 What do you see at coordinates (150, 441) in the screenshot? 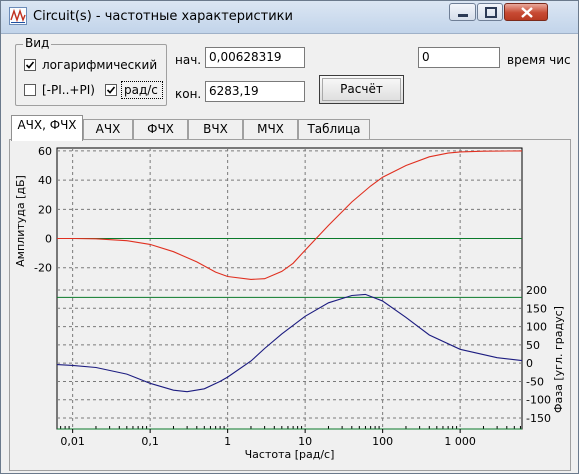
I see `x-tick-label: 0,1` at bounding box center [150, 441].